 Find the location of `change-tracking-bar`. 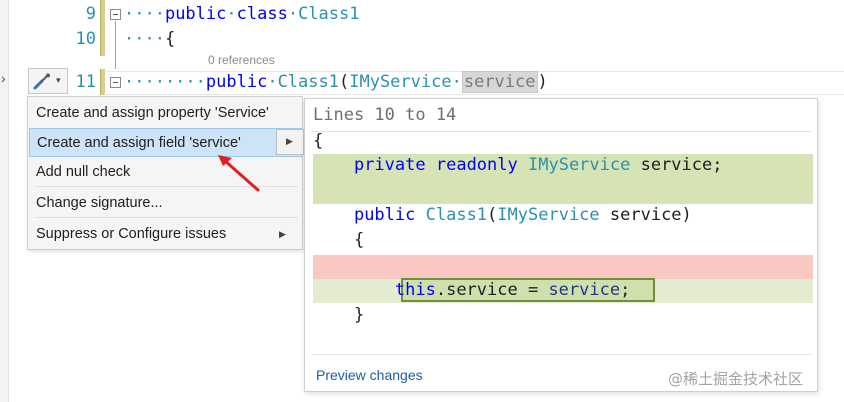

change-tracking-bar is located at coordinates (102, 28).